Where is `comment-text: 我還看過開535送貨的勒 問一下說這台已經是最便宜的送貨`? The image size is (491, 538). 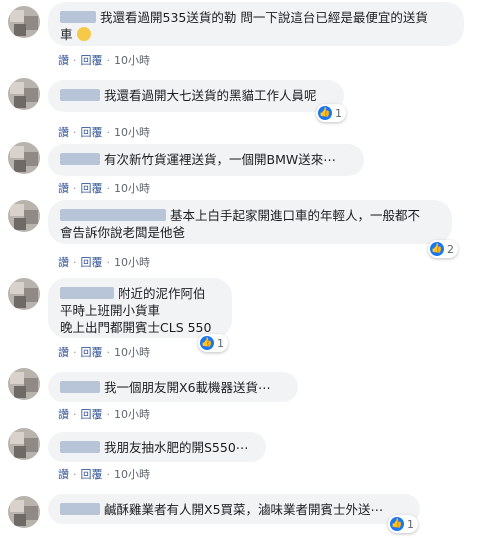 comment-text: 我還看過開535送貨的勒 問一下說這台已經是最便宜的送貨 is located at coordinates (264, 17).